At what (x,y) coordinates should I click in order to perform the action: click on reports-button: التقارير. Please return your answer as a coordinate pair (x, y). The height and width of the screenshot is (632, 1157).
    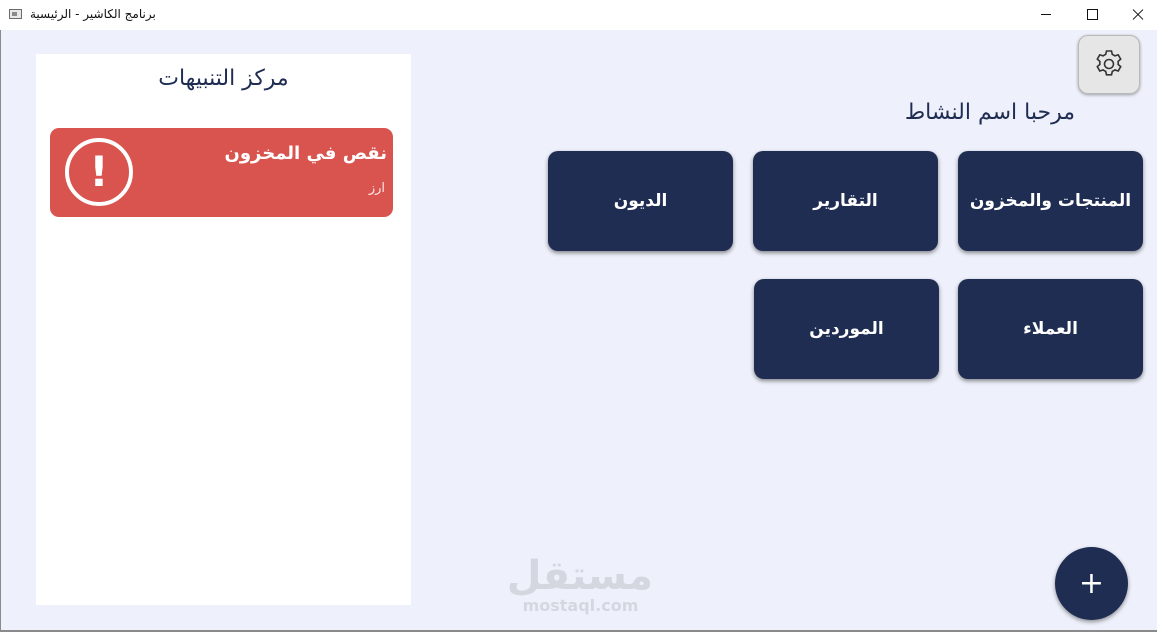
    Looking at the image, I should click on (845, 201).